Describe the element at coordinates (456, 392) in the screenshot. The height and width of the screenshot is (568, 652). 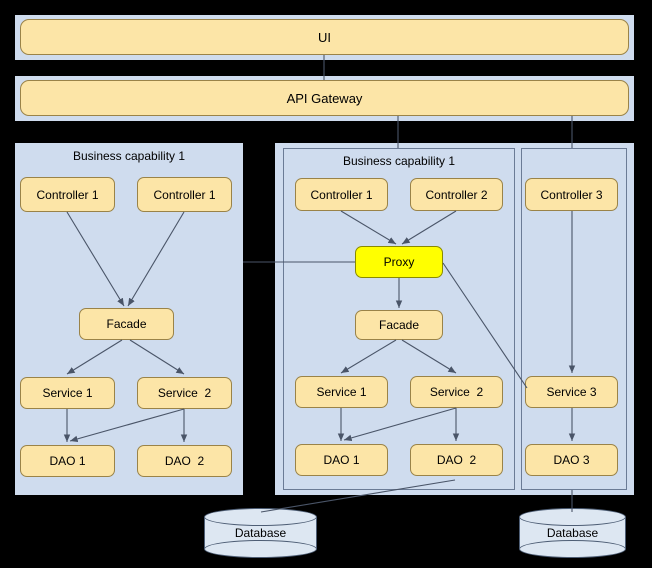
I see `right-service-2-box: Service 2` at that location.